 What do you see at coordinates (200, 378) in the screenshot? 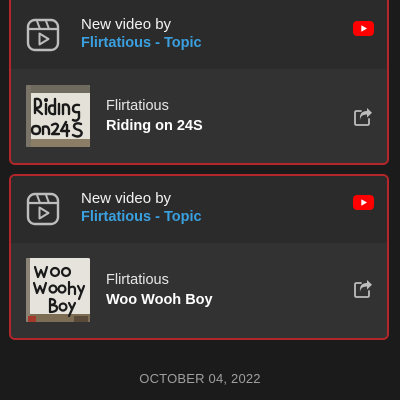
I see `date-divider: OCTOBER 04, 2022` at bounding box center [200, 378].